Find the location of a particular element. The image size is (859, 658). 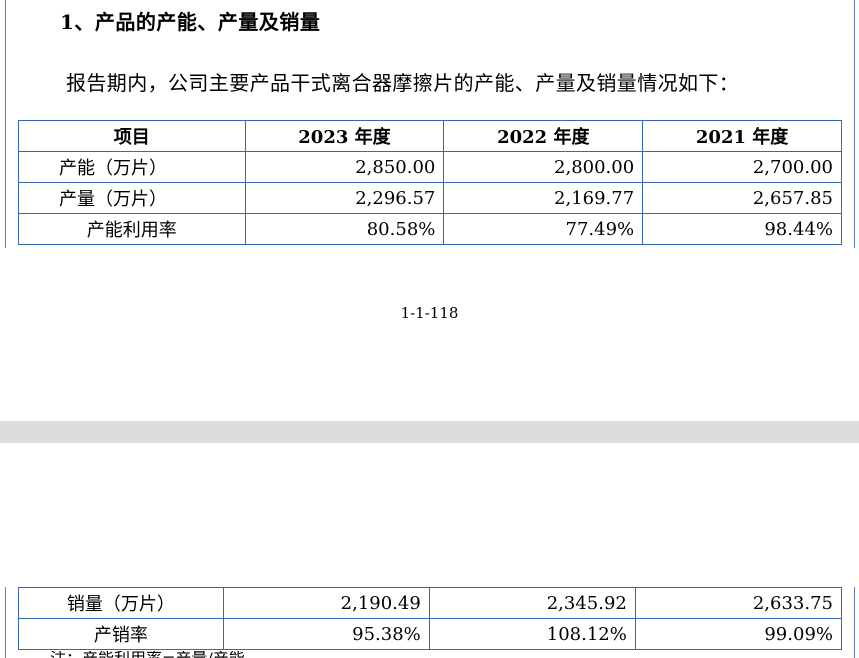

row-label: 产销率 is located at coordinates (121, 634).